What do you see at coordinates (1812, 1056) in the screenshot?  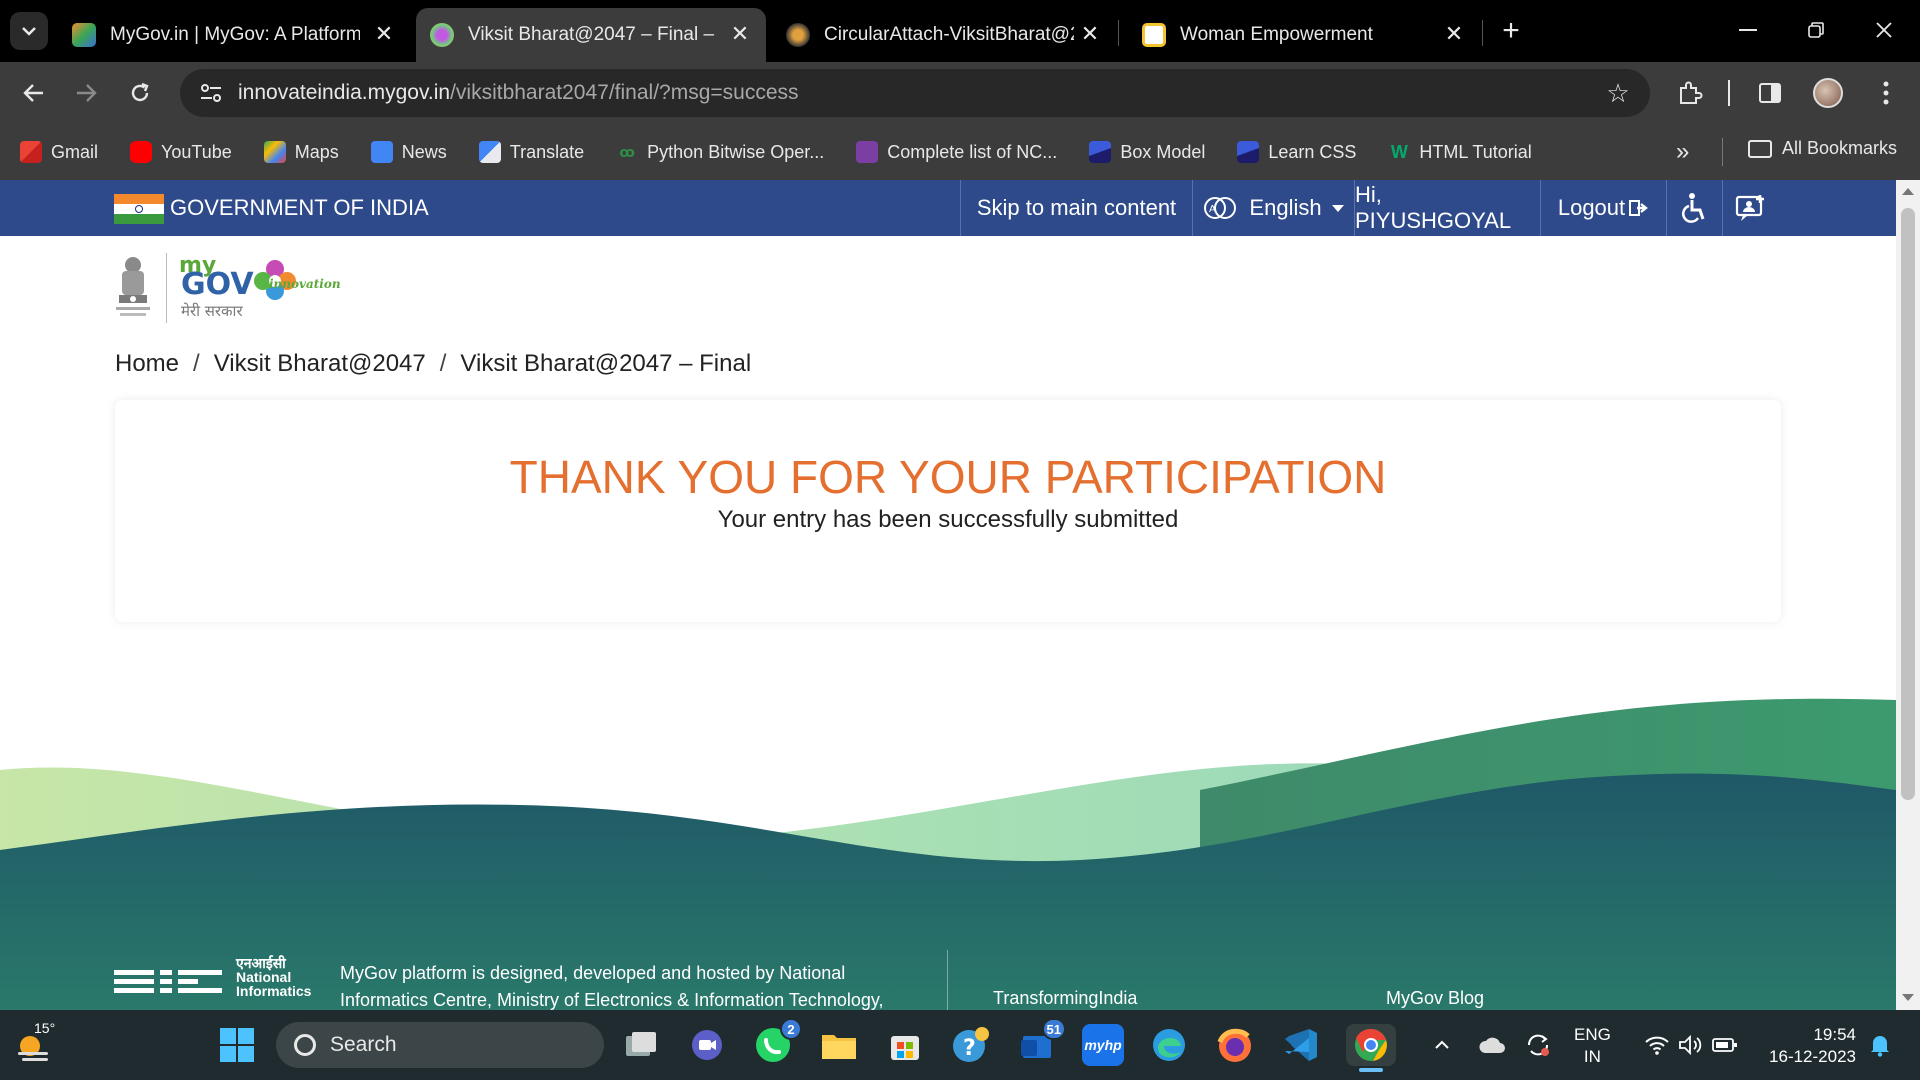 I see `clock-date: 16-12-2023` at bounding box center [1812, 1056].